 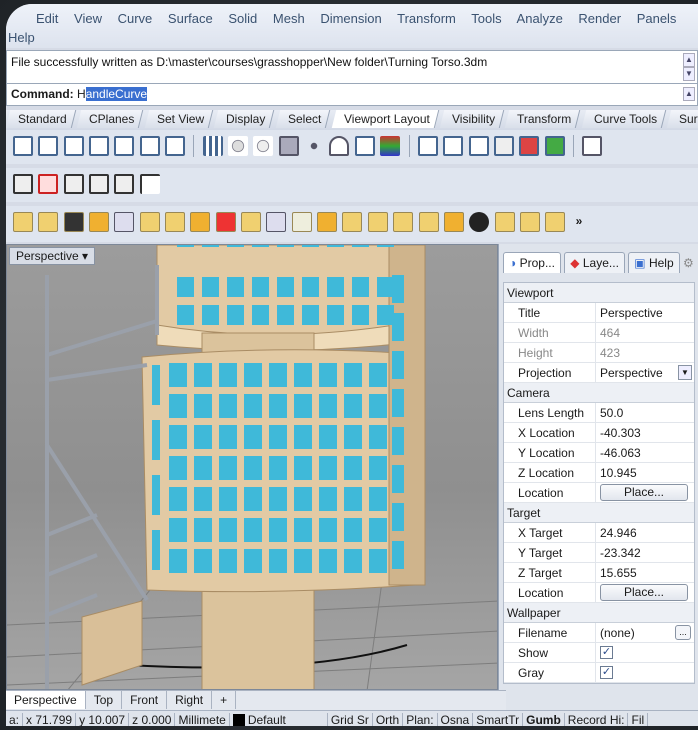 What do you see at coordinates (244, 119) in the screenshot?
I see `tab-display: Display` at bounding box center [244, 119].